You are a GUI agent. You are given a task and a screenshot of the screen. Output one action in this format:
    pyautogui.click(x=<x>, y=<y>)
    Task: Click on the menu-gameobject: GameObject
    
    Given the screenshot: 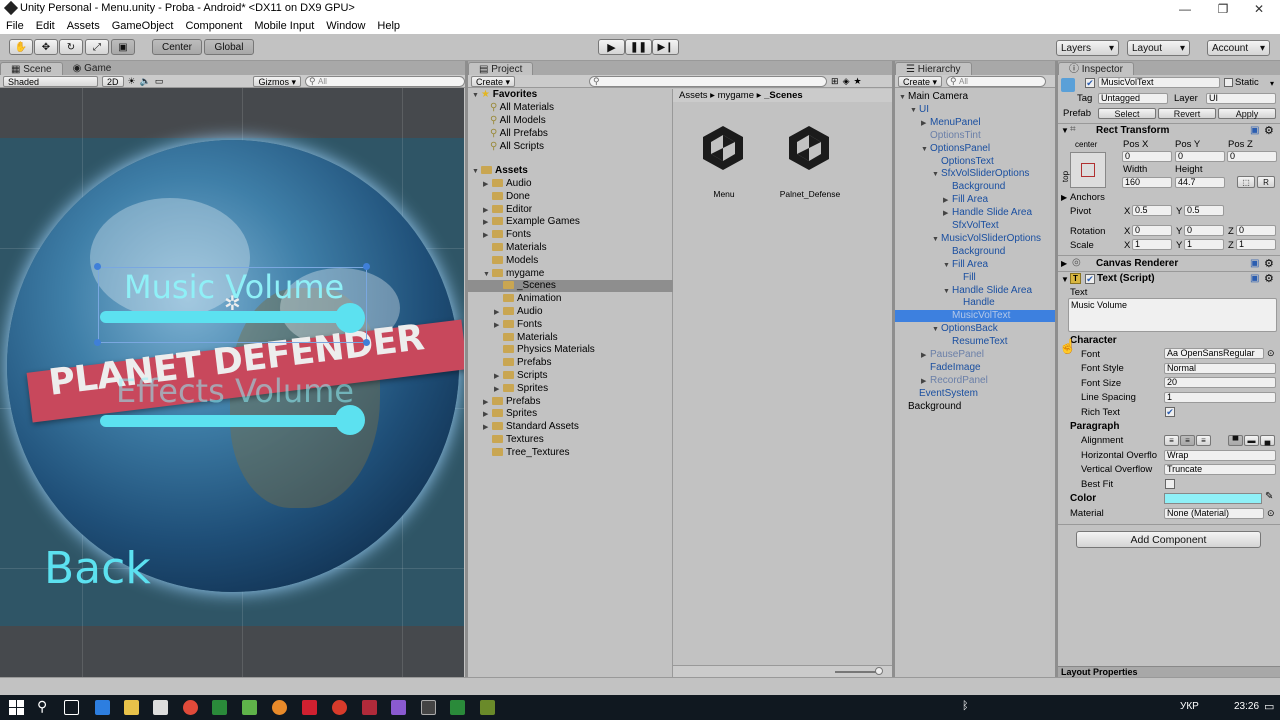 What is the action you would take?
    pyautogui.click(x=143, y=26)
    